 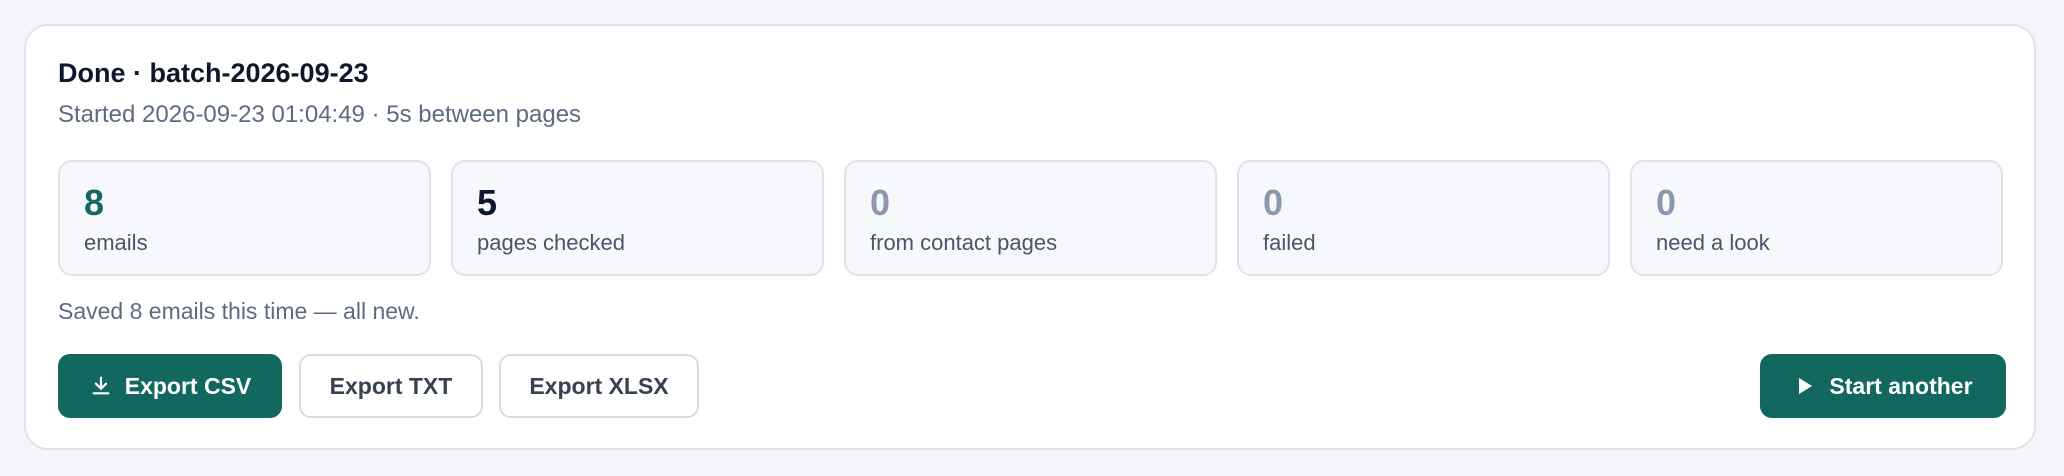 I want to click on export-xlsx-label: Export XLSX, so click(x=599, y=385).